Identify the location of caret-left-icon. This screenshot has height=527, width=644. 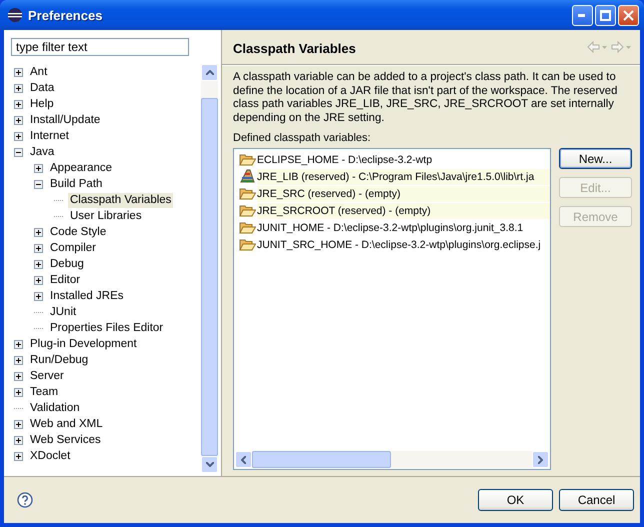
(243, 460).